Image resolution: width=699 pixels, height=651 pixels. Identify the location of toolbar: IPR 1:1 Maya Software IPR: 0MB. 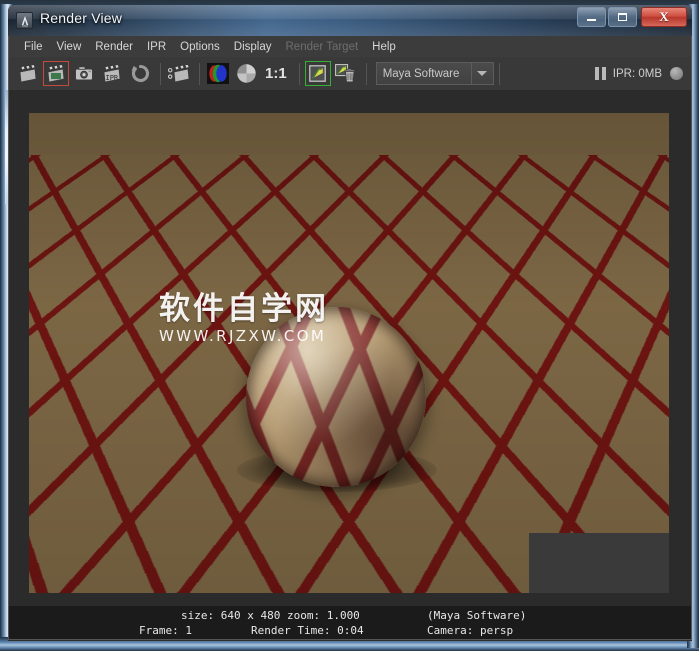
(350, 73).